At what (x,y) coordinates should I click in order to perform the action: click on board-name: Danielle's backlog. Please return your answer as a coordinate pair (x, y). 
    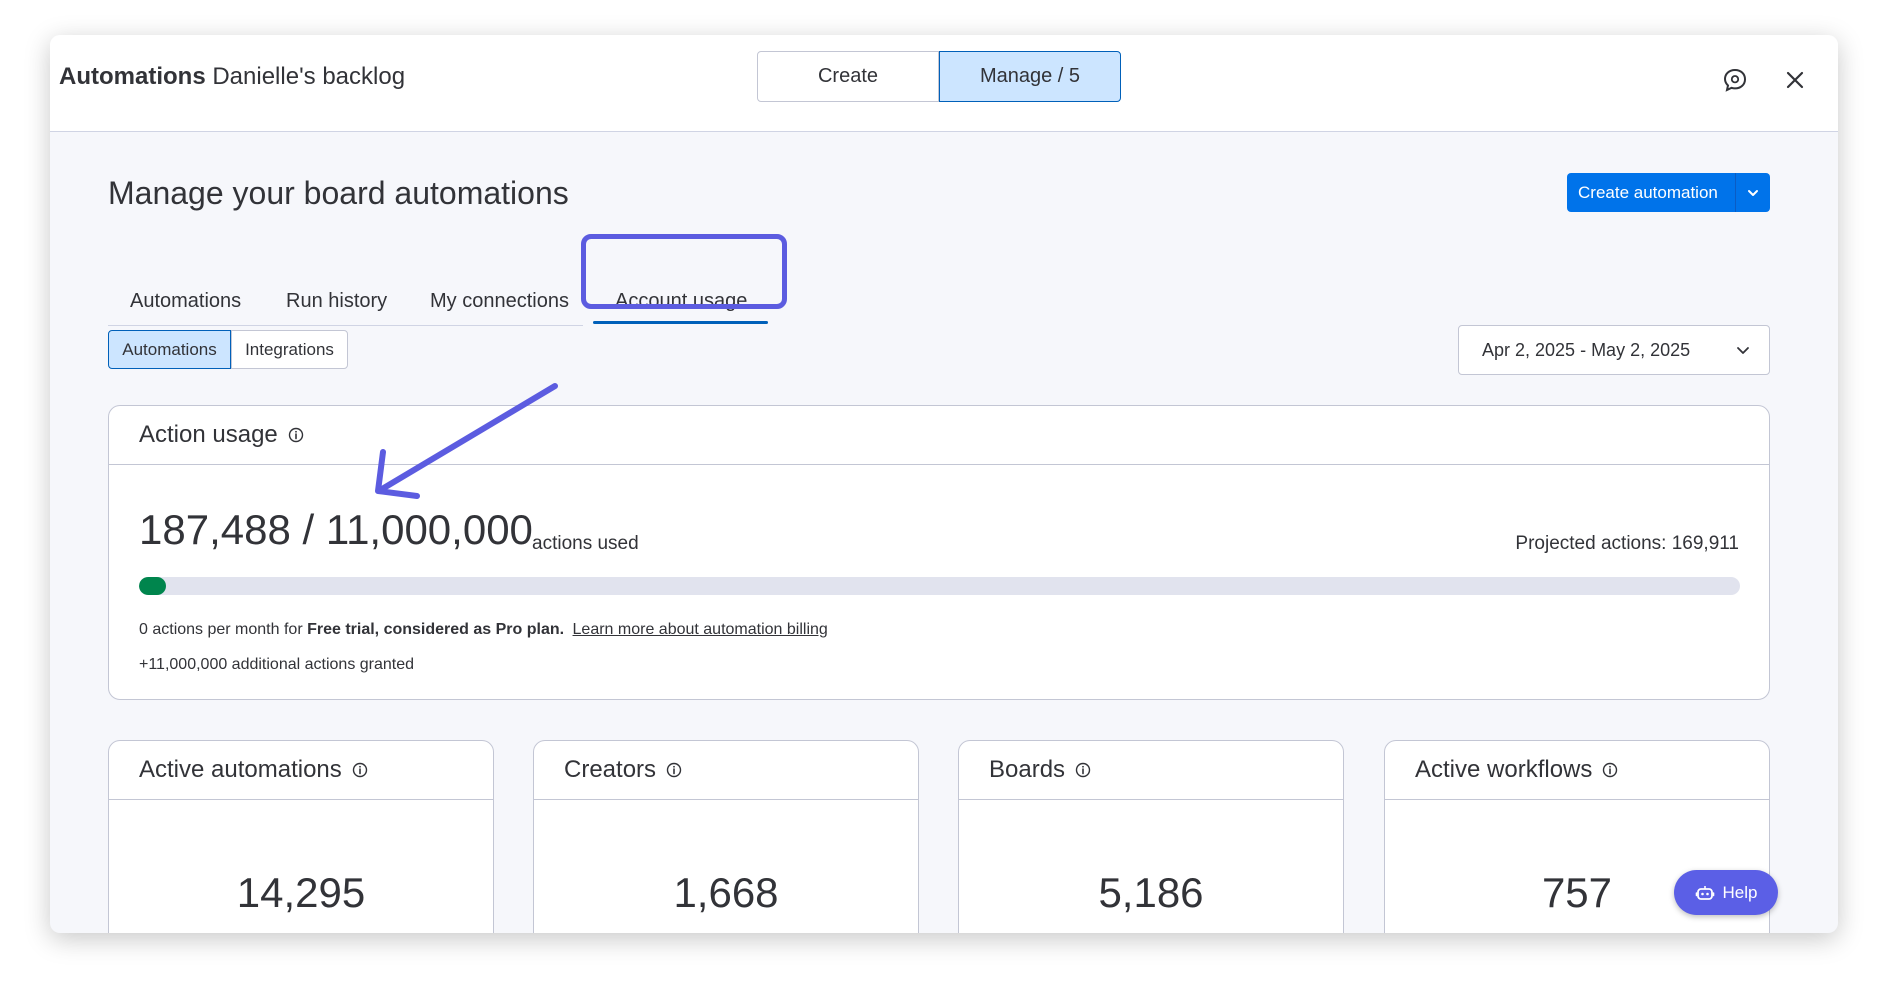
    Looking at the image, I should click on (309, 76).